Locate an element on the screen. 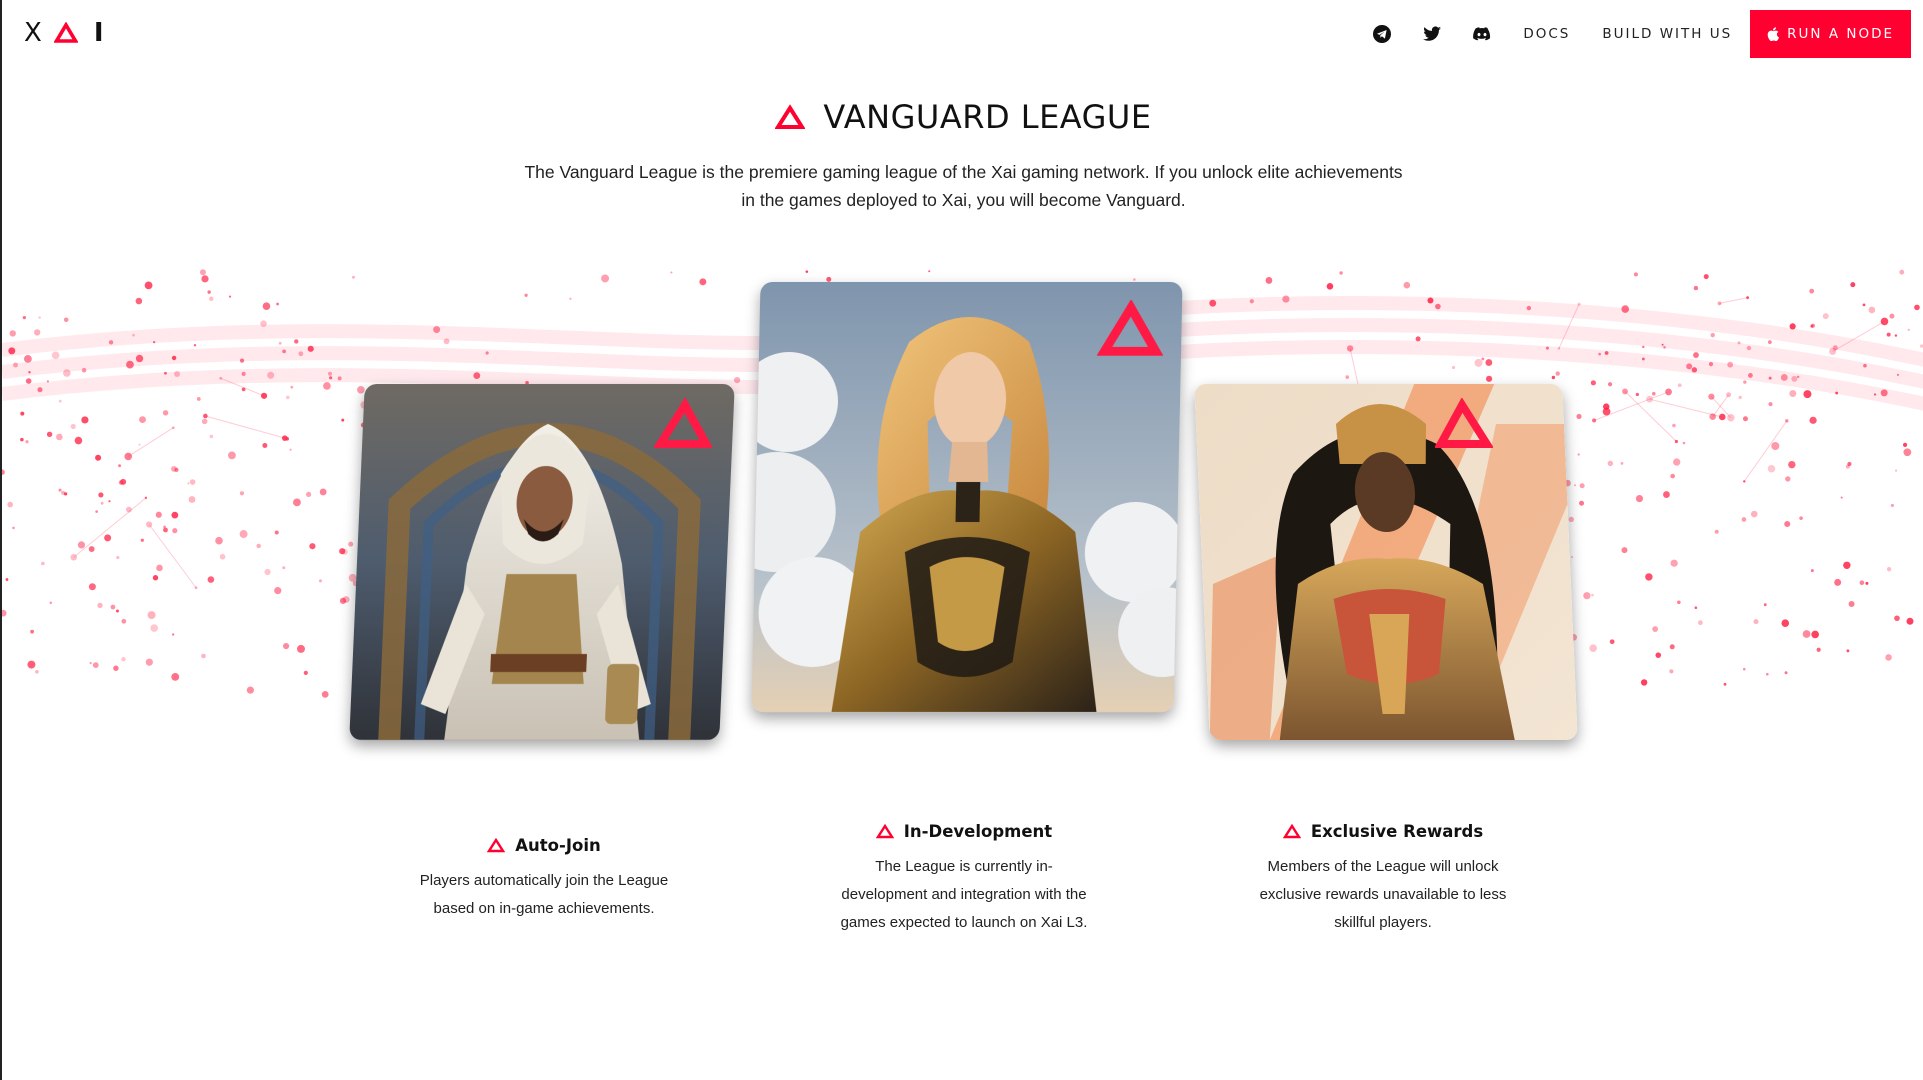 Image resolution: width=1923 pixels, height=1080 pixels. logo-letter-i: I is located at coordinates (98, 33).